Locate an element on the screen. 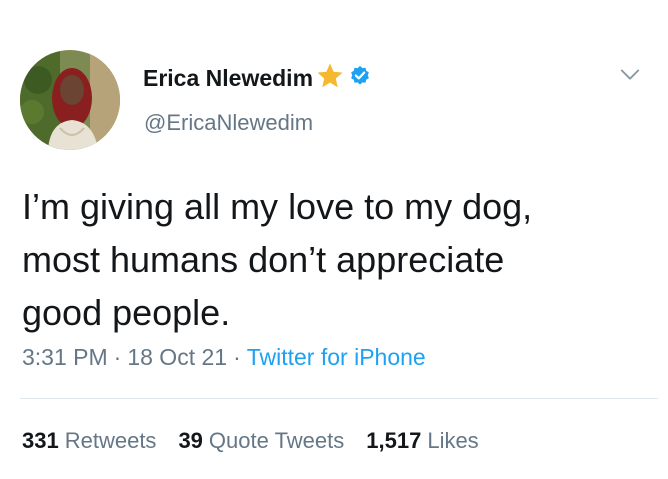 This screenshot has width=668, height=479. verified-badge-icon is located at coordinates (360, 78).